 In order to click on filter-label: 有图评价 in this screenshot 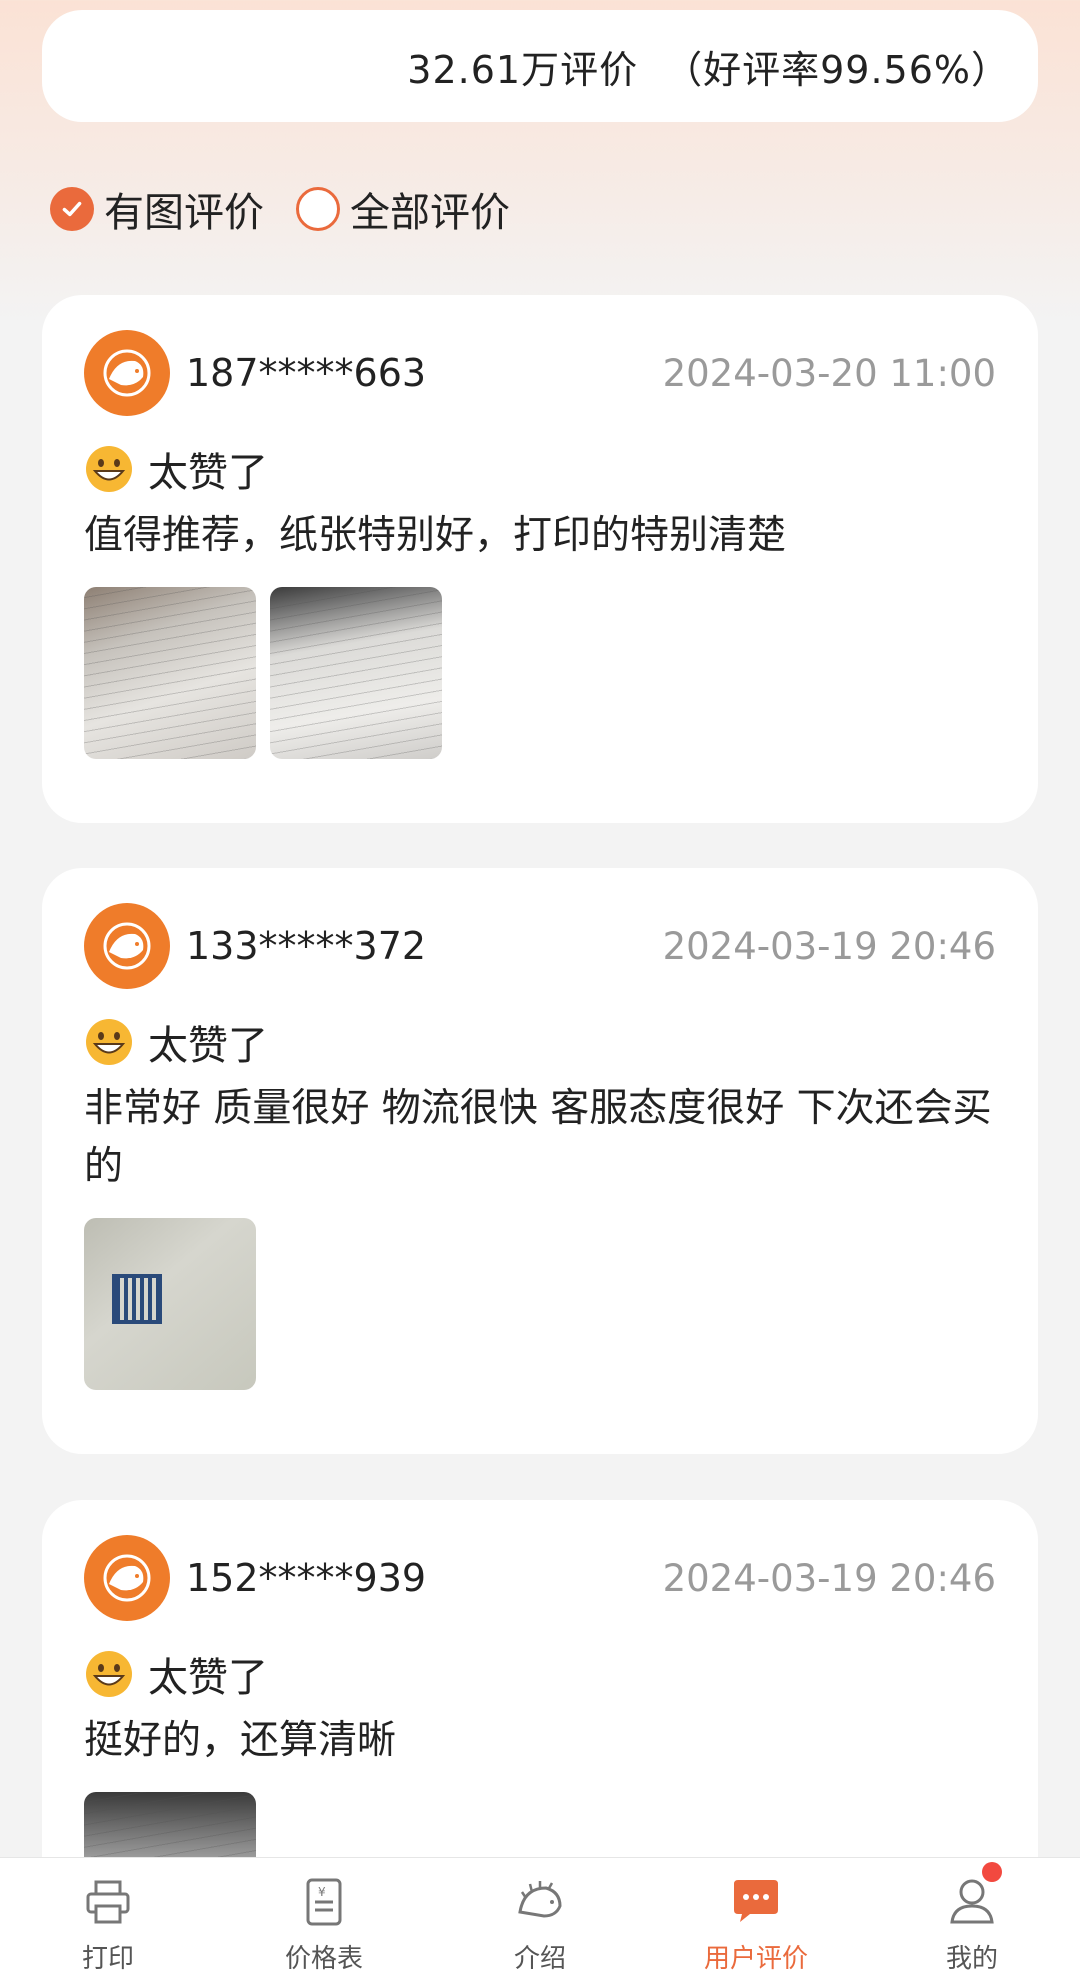, I will do `click(184, 213)`.